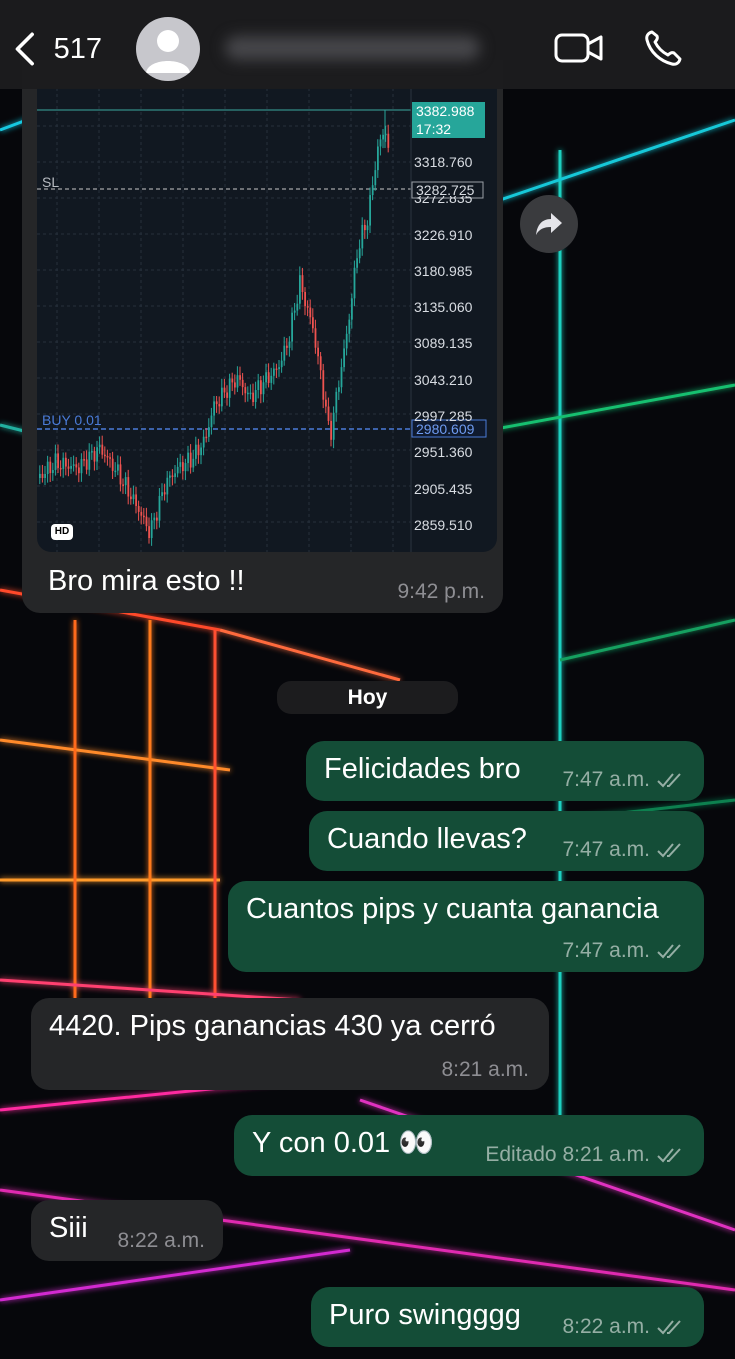  I want to click on message-text: Cuando llevas?, so click(427, 839).